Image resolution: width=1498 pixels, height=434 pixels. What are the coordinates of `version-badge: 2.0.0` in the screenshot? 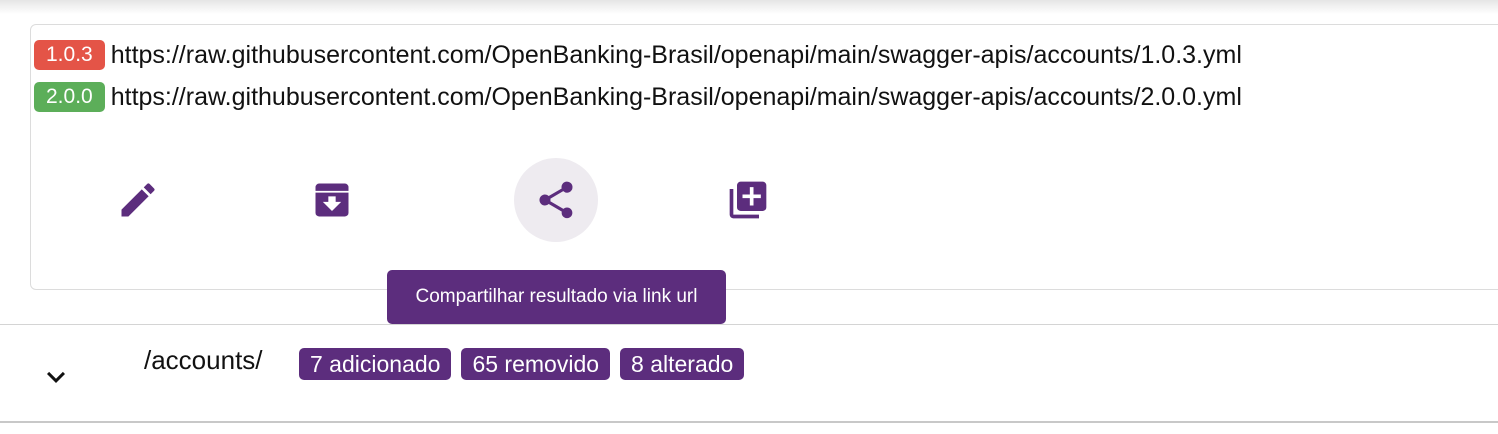 It's located at (69, 97).